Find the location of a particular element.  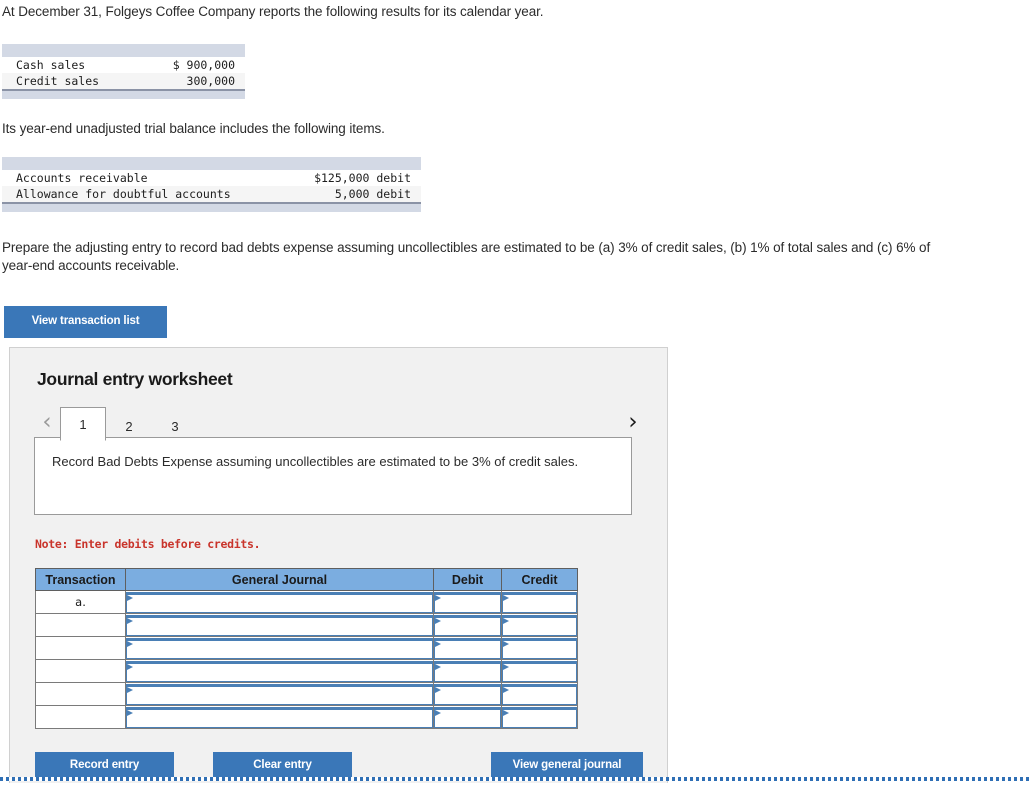

table-row: Cash sales $ 900,000 is located at coordinates (123, 65).